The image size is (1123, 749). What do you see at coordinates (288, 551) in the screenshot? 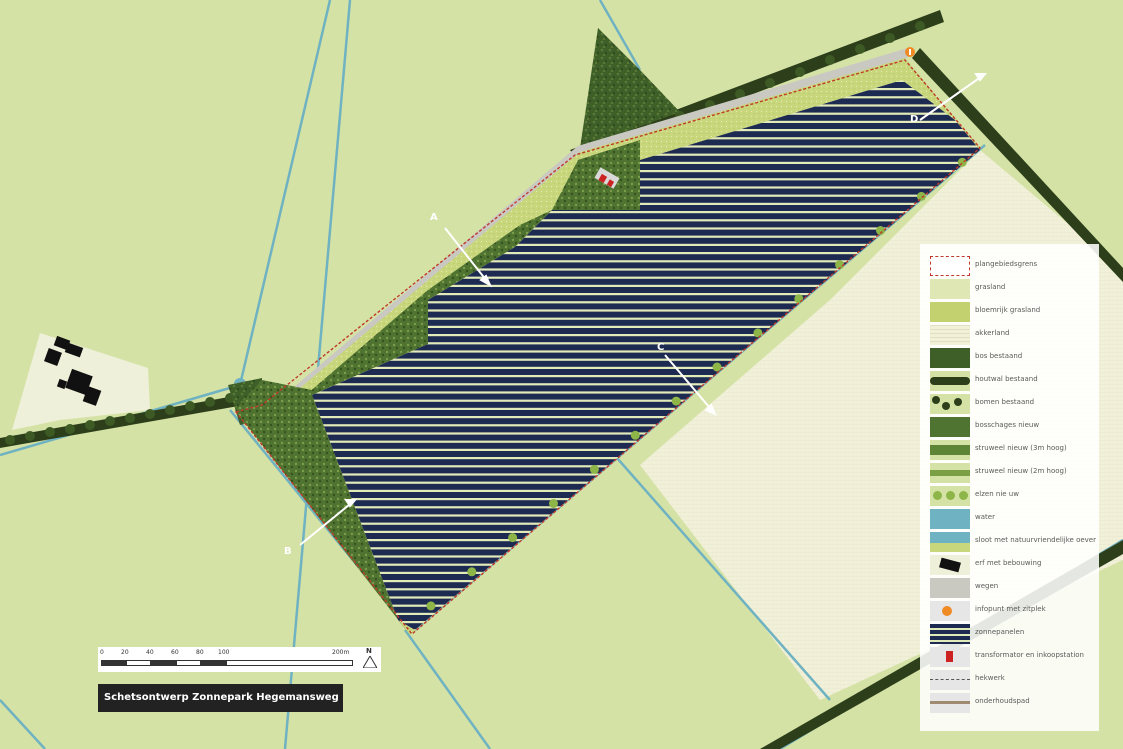
I see `section-label-b: B` at bounding box center [288, 551].